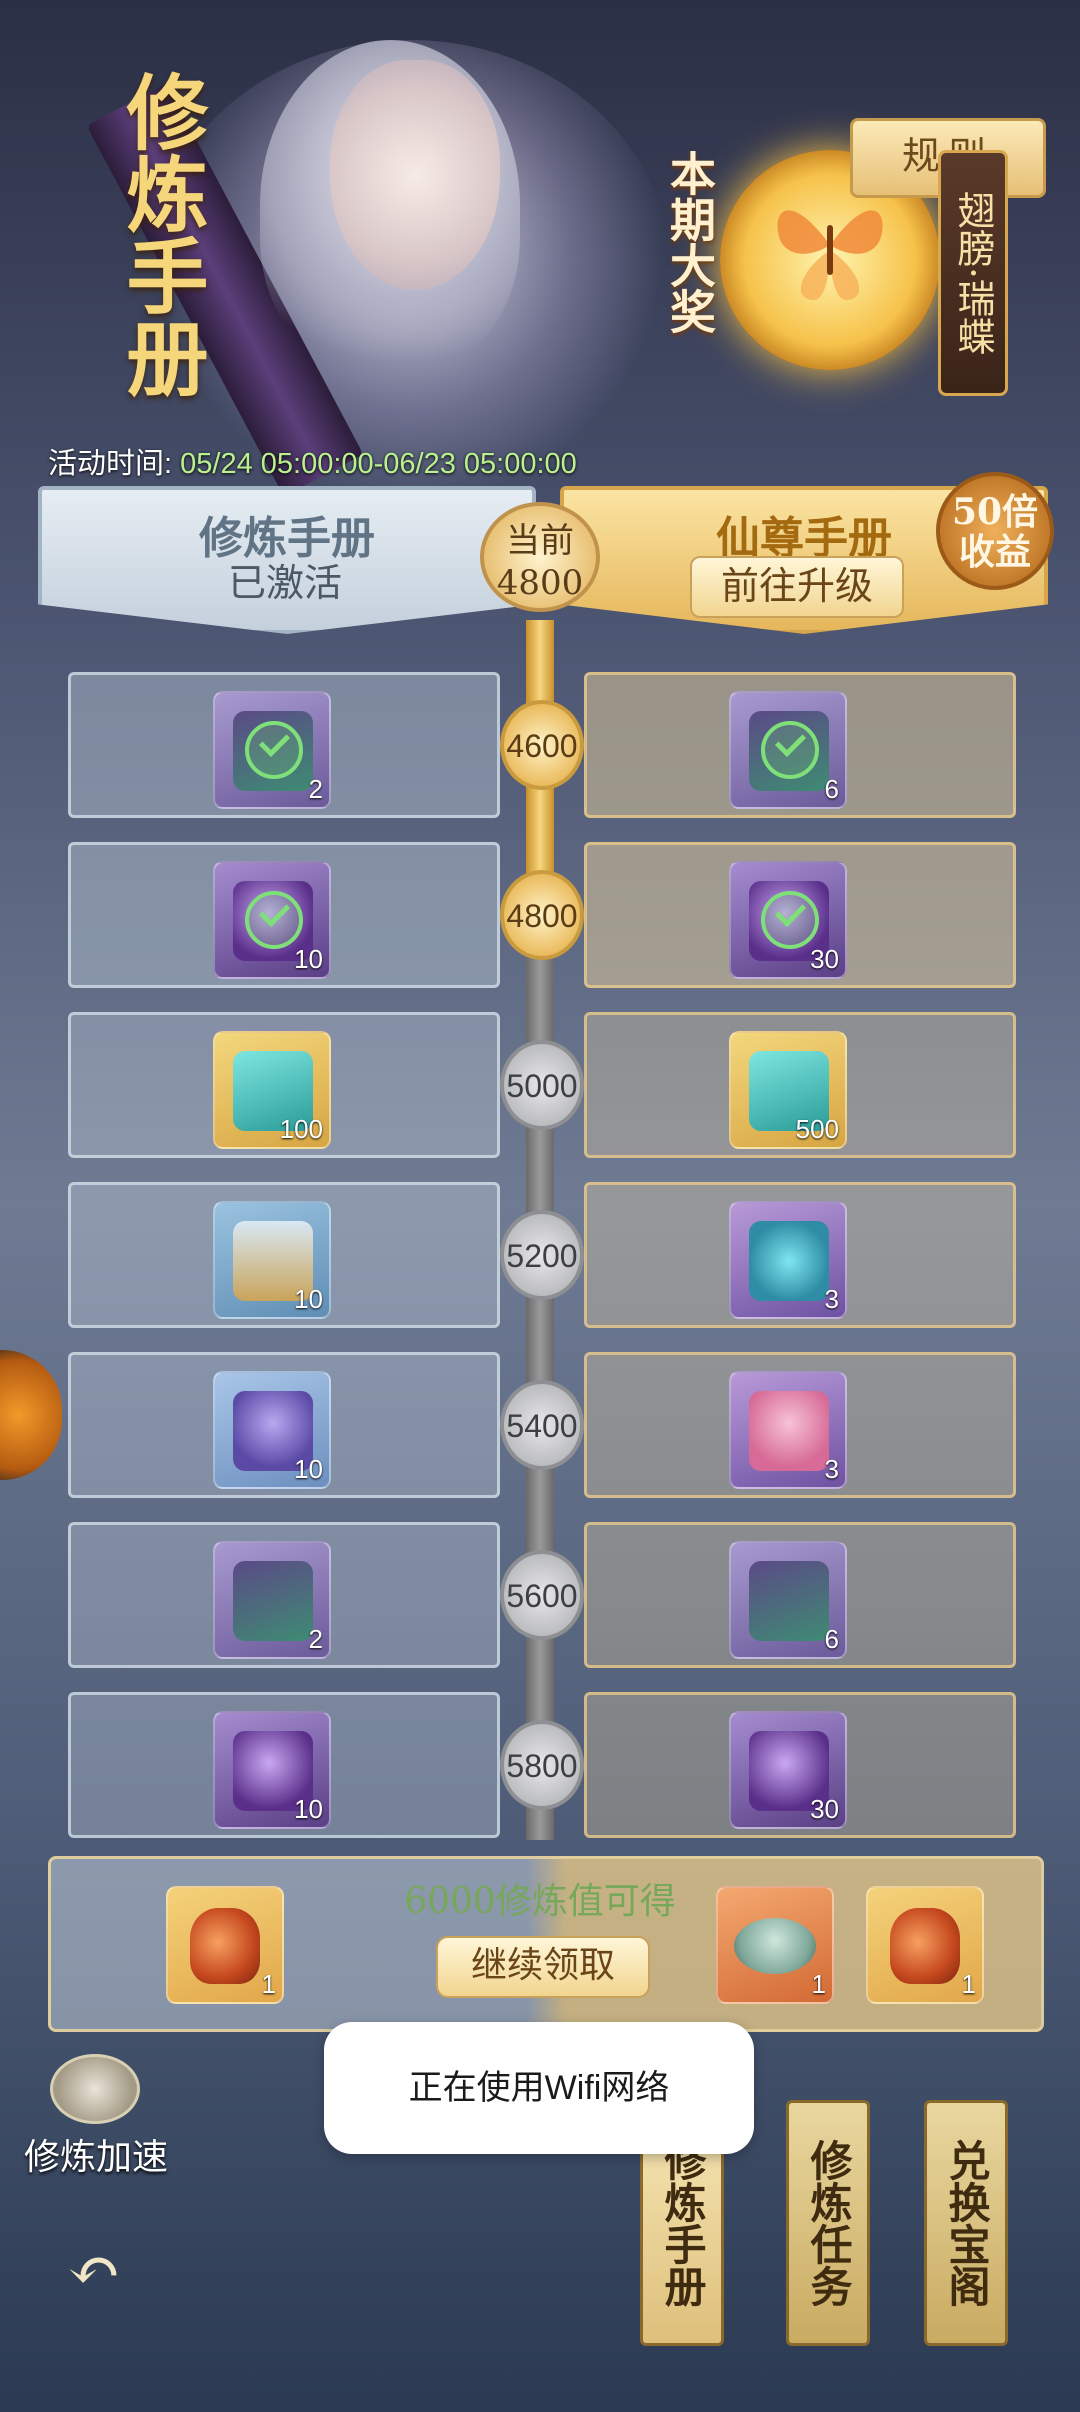  I want to click on bonus-item-3: 1, so click(925, 1945).